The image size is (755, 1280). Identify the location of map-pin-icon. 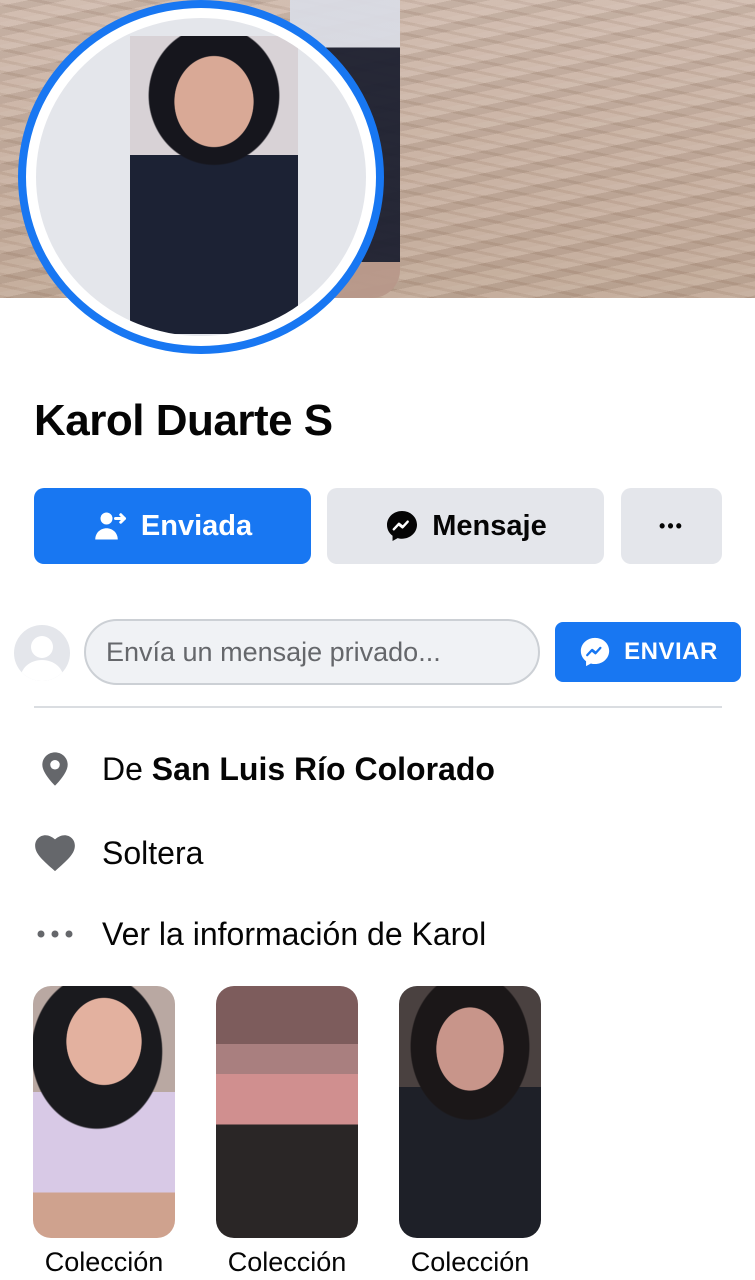
(55, 769).